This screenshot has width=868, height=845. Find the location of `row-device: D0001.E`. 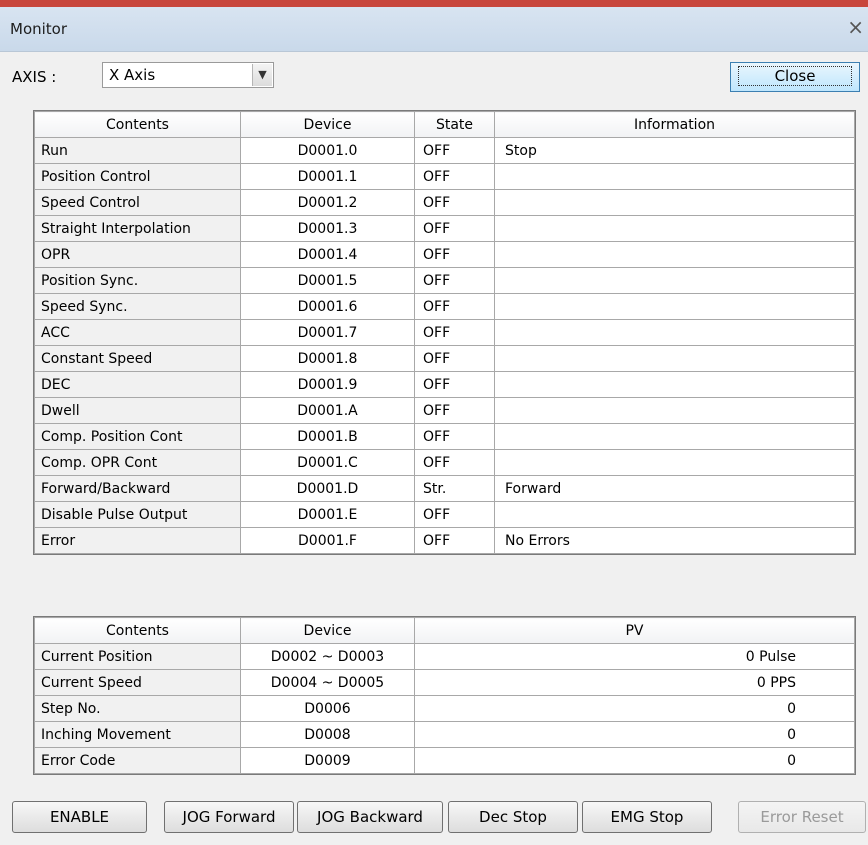

row-device: D0001.E is located at coordinates (327, 514).